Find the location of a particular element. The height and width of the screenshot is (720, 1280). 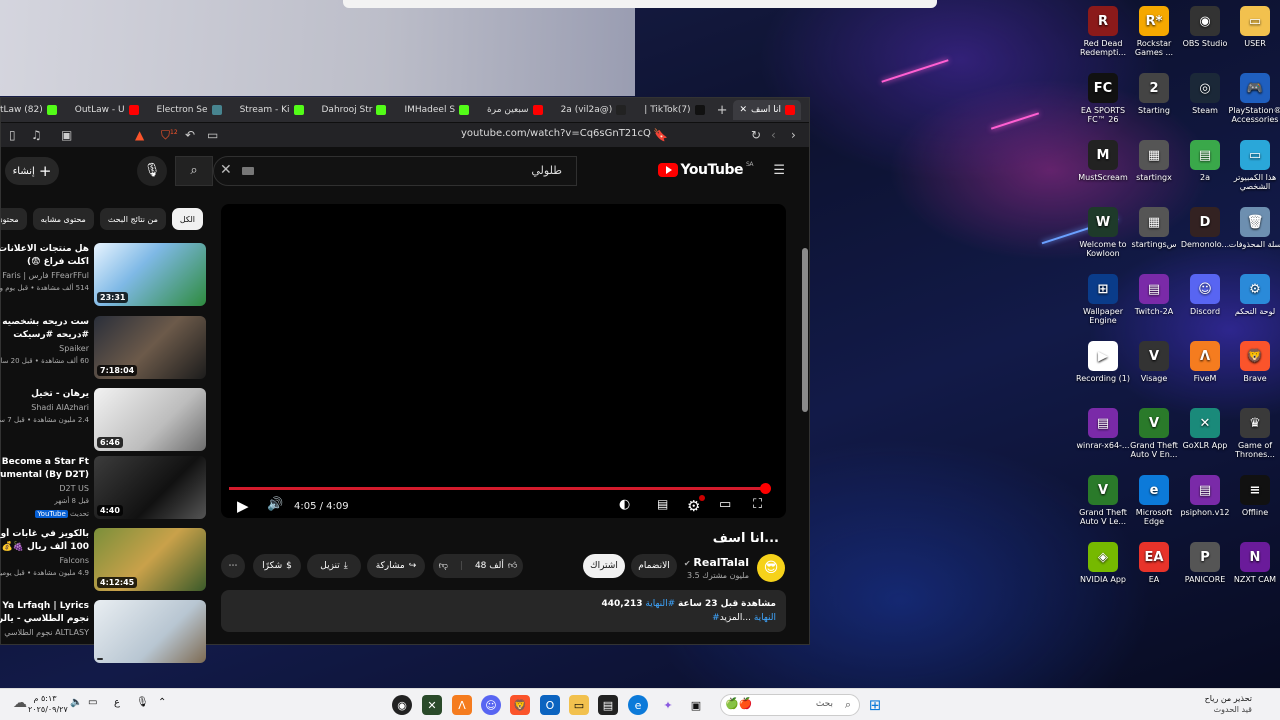

desktop-icon: W Welcome to Kowloon is located at coordinates (1103, 237).